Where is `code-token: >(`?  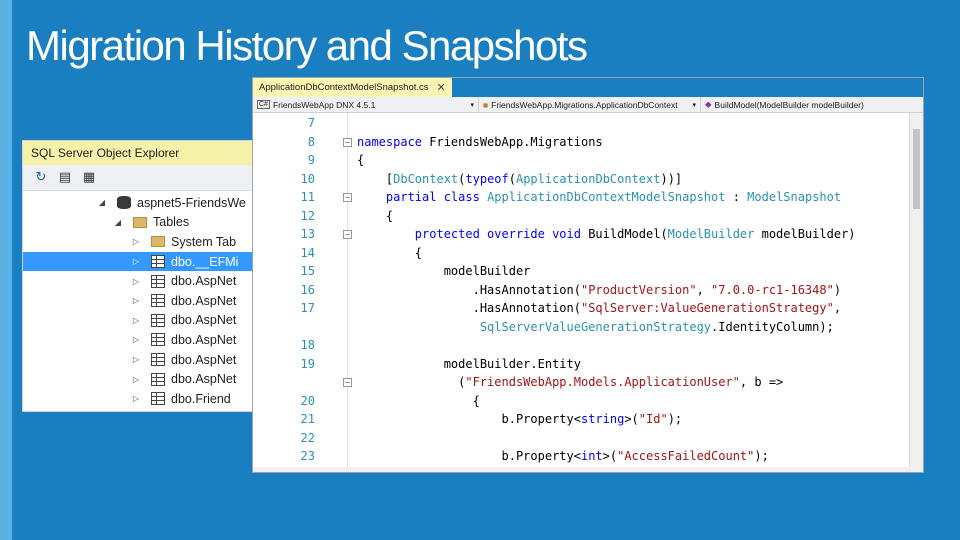 code-token: >( is located at coordinates (631, 419).